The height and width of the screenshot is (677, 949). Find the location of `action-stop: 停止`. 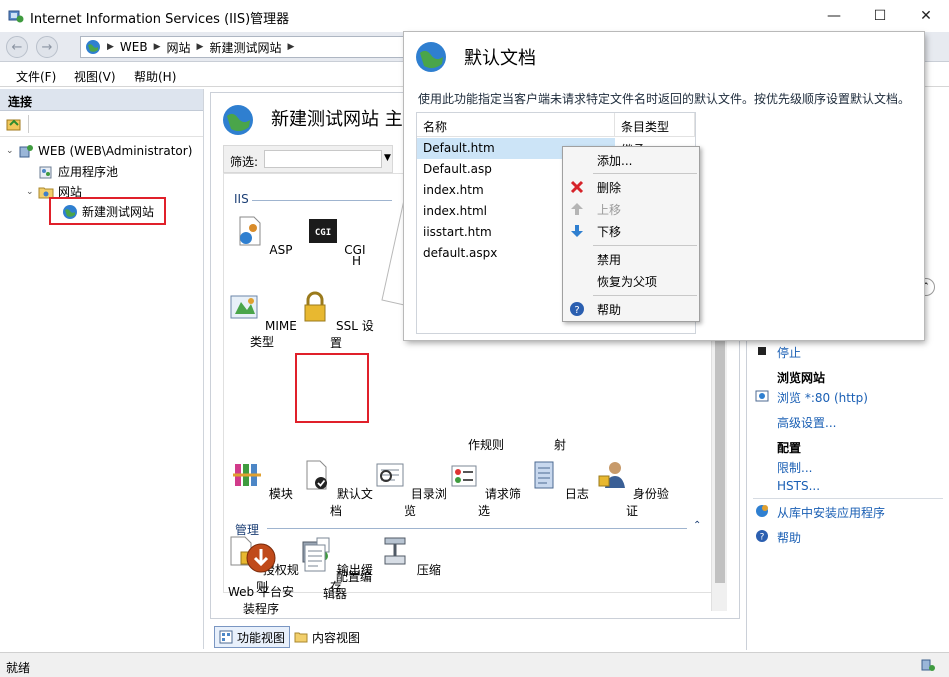

action-stop: 停止 is located at coordinates (789, 352).